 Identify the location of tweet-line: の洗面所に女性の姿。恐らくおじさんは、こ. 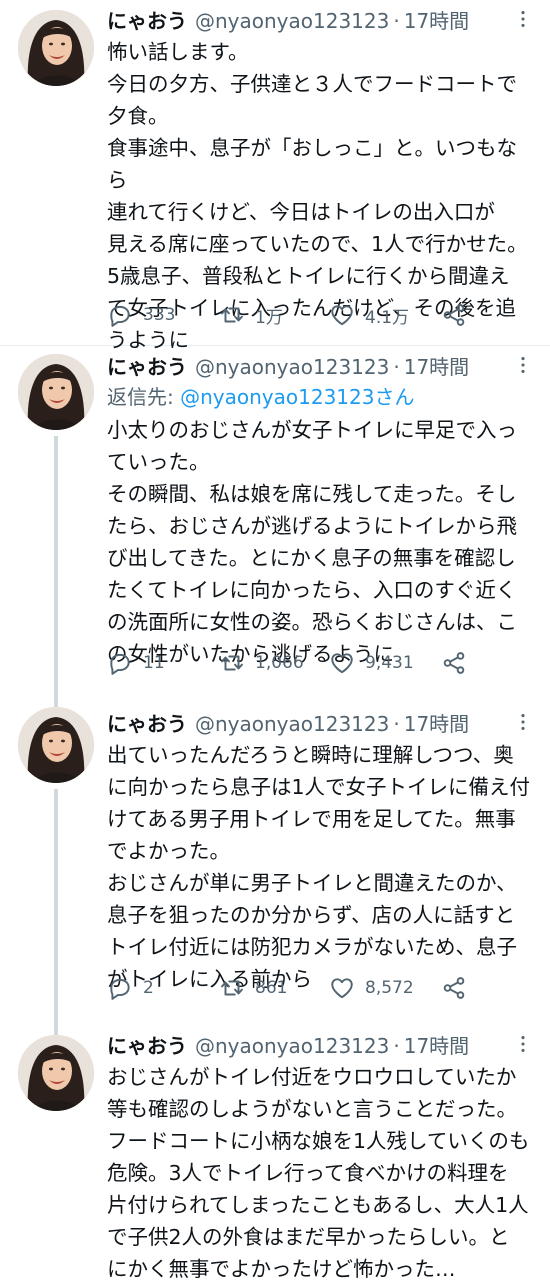
(312, 622).